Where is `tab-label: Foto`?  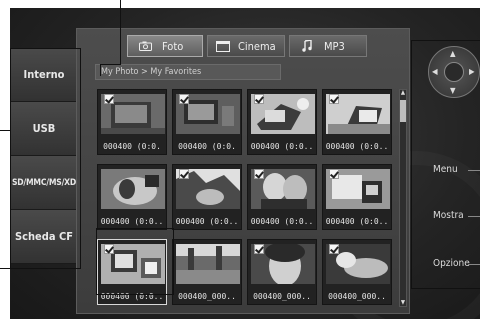
tab-label: Foto is located at coordinates (173, 46).